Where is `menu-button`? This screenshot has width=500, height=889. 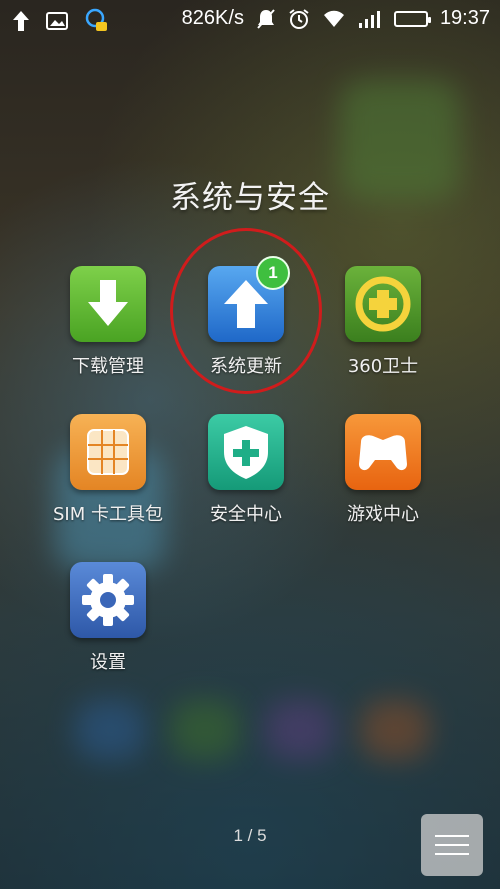 menu-button is located at coordinates (452, 845).